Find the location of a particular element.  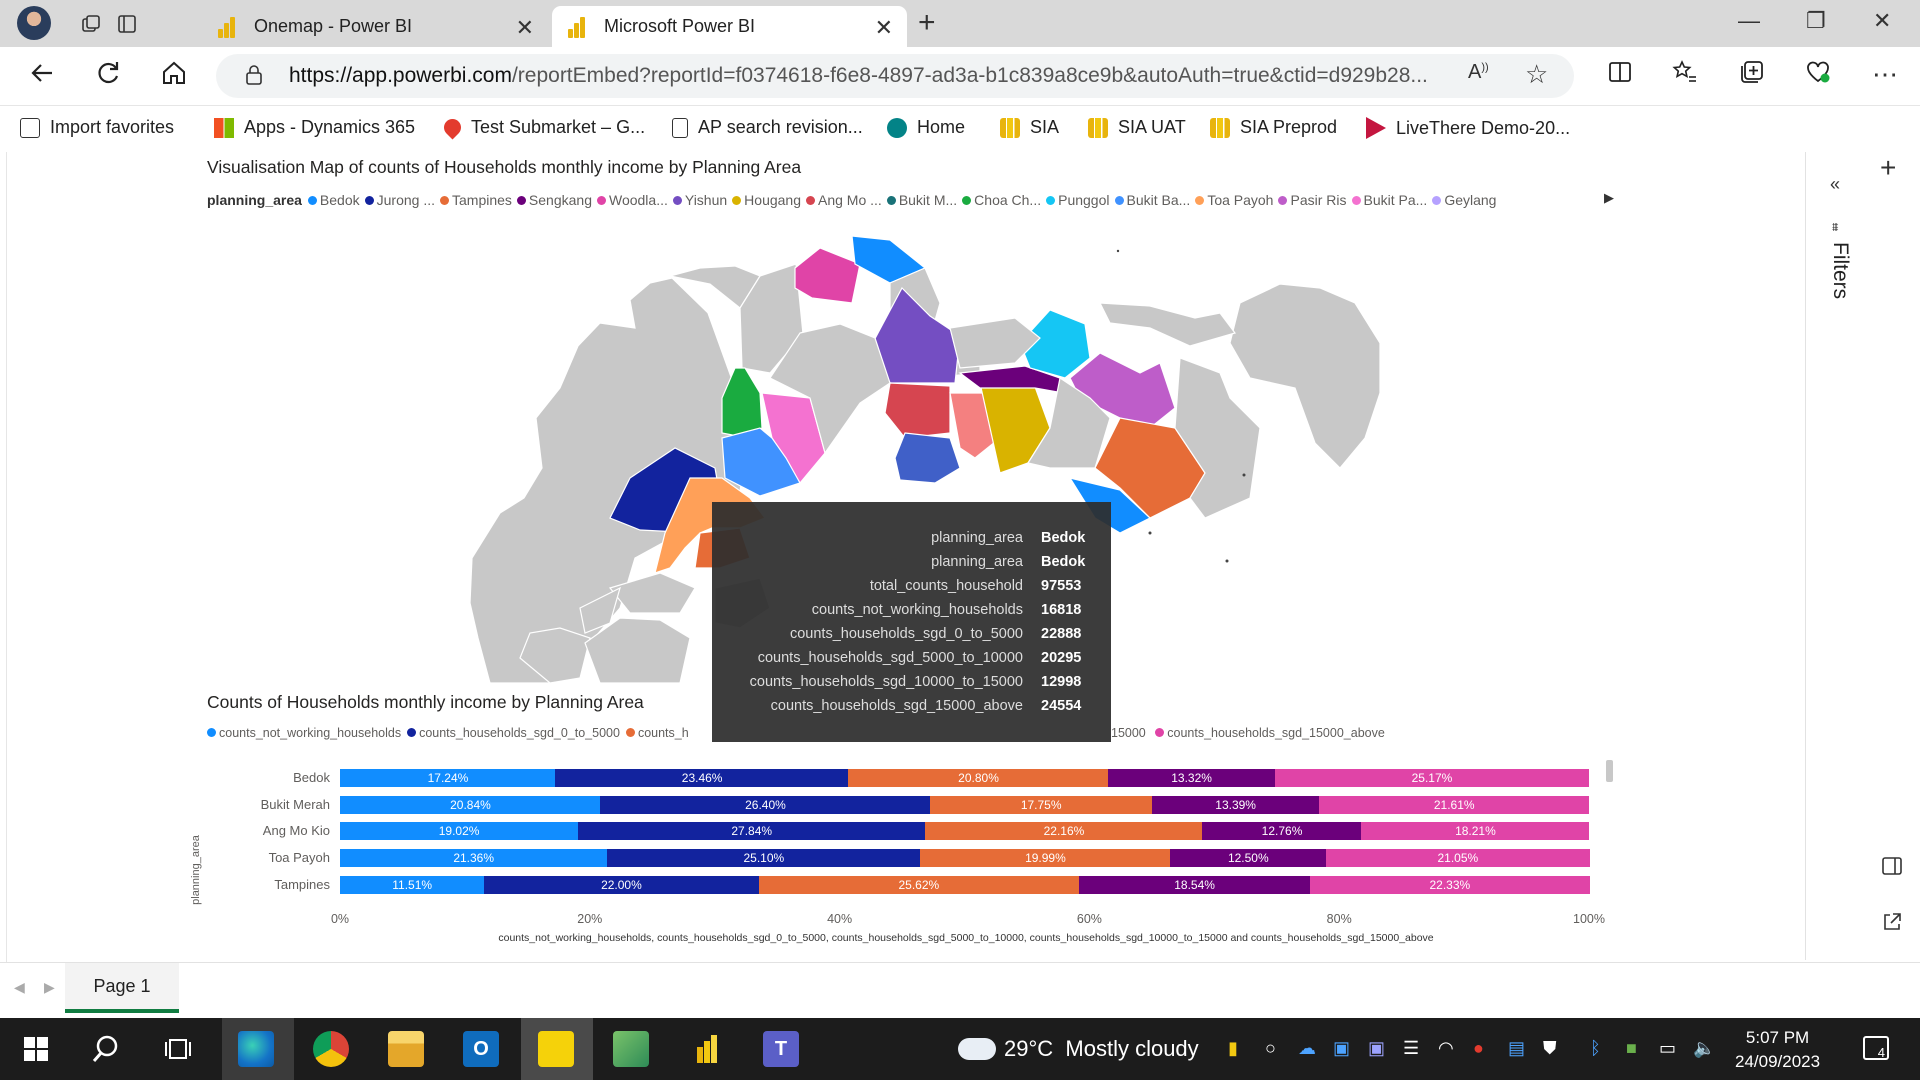

add-sidebar-icon: + is located at coordinates (1888, 168).